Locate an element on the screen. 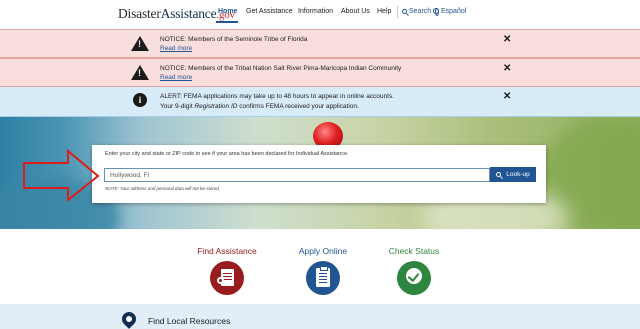 This screenshot has width=640, height=329. find-local-resources-label: Find Local Resources is located at coordinates (189, 321).